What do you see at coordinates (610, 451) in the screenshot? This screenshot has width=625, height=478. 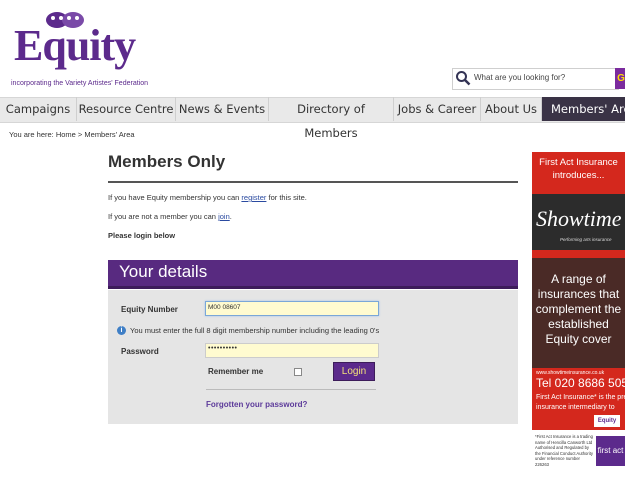 I see `ad-firstact-logo: first act` at bounding box center [610, 451].